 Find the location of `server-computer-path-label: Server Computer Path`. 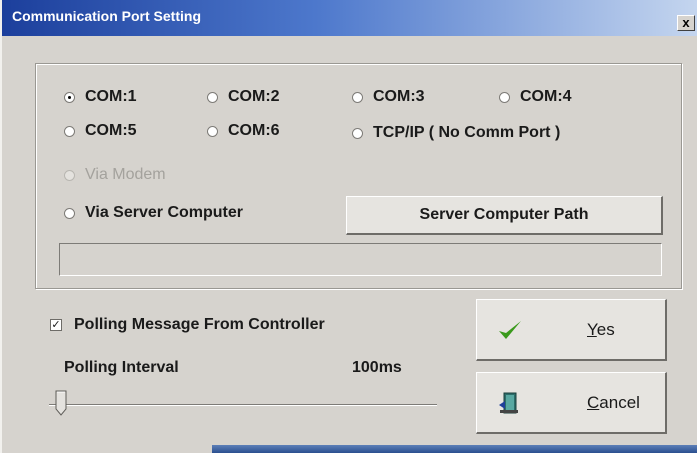

server-computer-path-label: Server Computer Path is located at coordinates (504, 214).